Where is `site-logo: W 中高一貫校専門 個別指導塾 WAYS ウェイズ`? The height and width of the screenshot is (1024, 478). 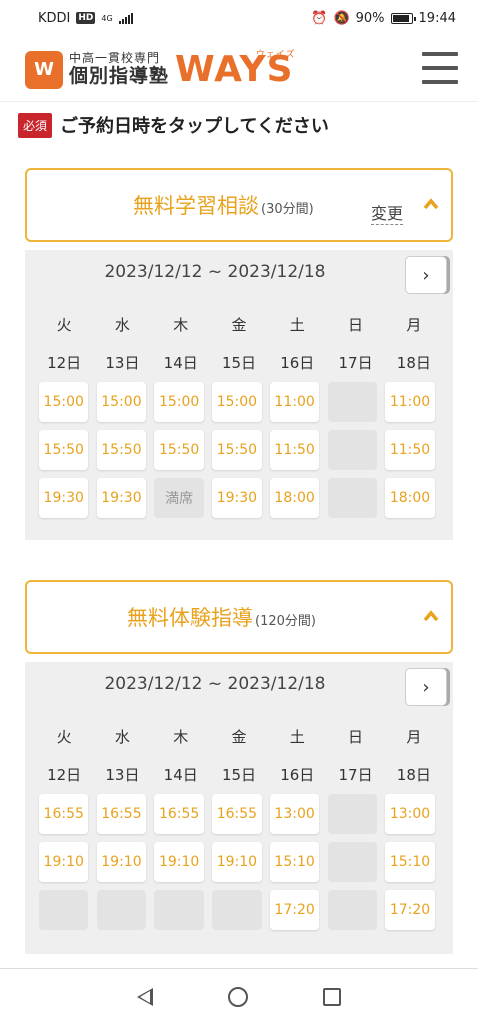
site-logo: W 中高一貫校専門 個別指導塾 WAYS ウェイズ is located at coordinates (160, 69).